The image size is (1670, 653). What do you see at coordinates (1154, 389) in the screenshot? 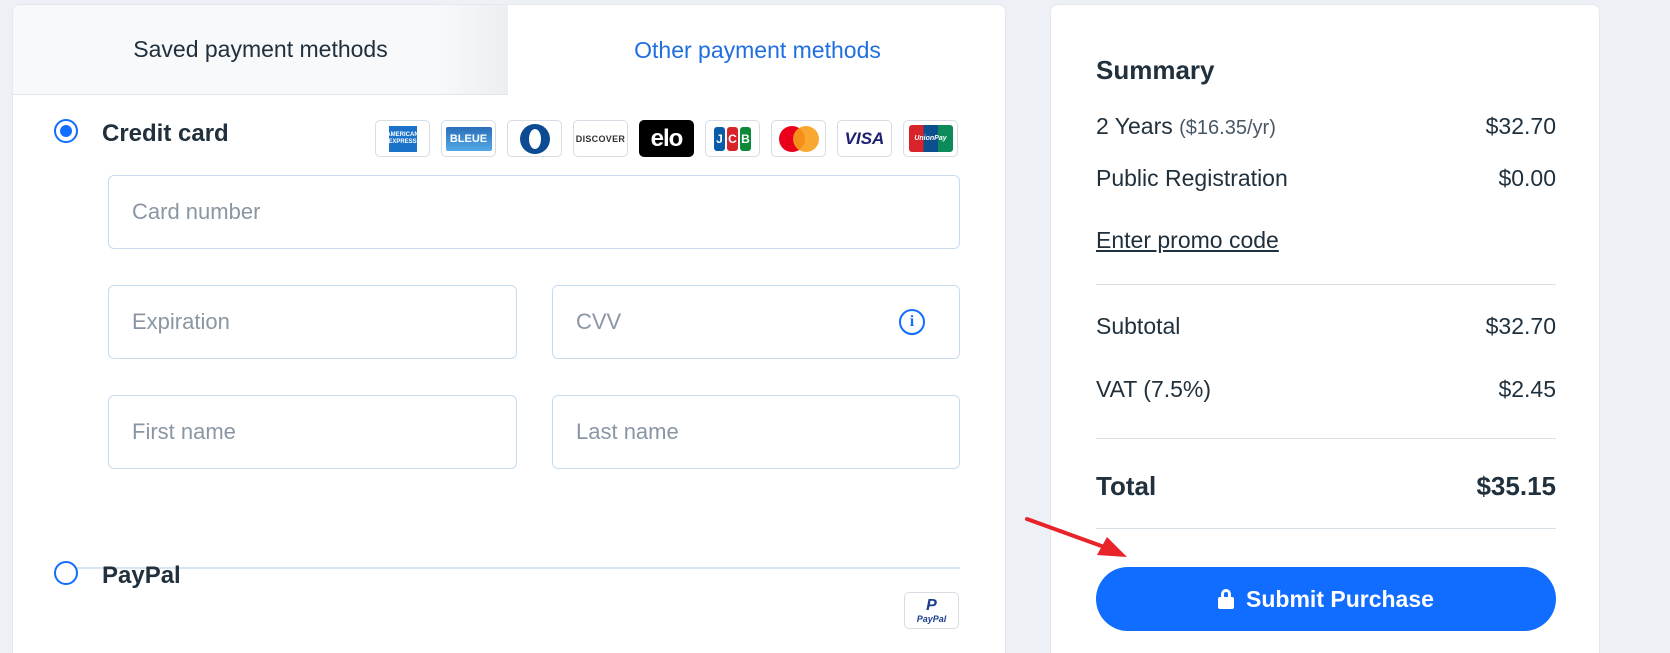
I see `vat-label: VAT (7.5%)` at bounding box center [1154, 389].